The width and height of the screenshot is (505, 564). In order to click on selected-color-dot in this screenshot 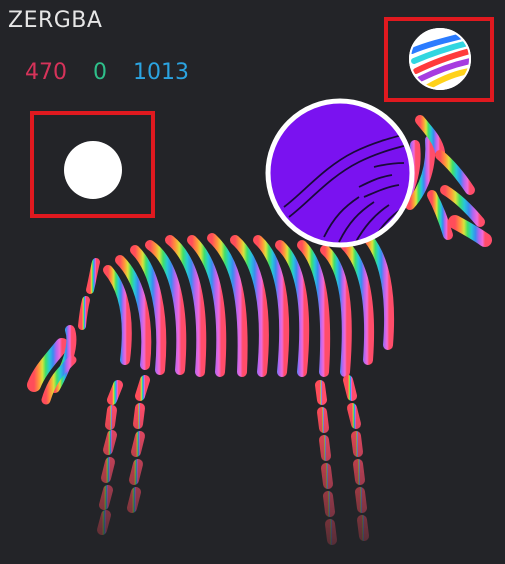, I will do `click(93, 170)`.